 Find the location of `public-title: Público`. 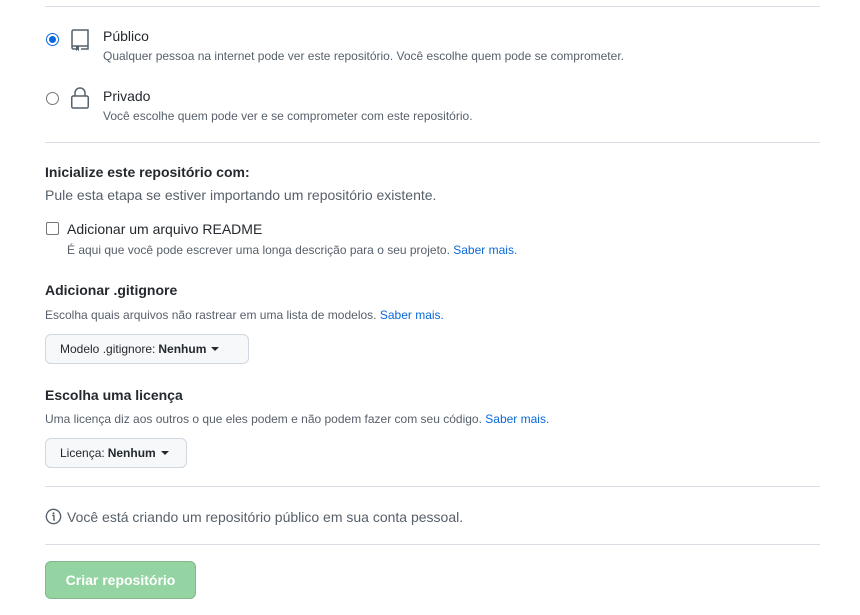

public-title: Público is located at coordinates (126, 36).